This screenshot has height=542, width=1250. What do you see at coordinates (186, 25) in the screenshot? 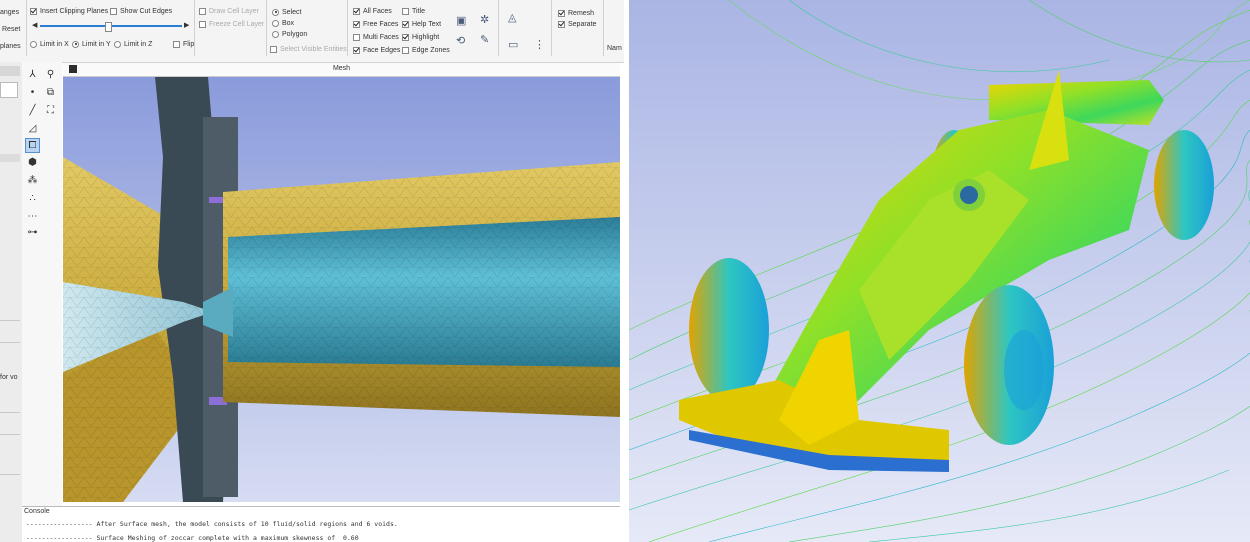
I see `slider-right-arrow-icon: ▶` at bounding box center [186, 25].